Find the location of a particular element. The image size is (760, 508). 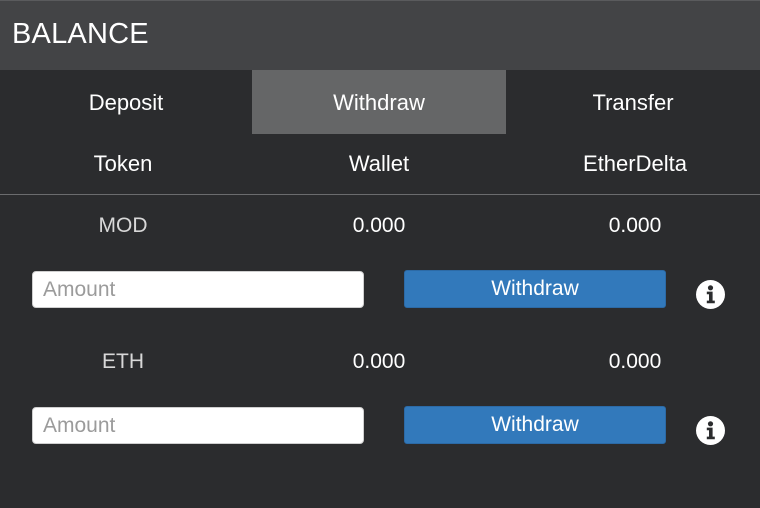

column-header-etherdelta: EtherDelta is located at coordinates (635, 163).